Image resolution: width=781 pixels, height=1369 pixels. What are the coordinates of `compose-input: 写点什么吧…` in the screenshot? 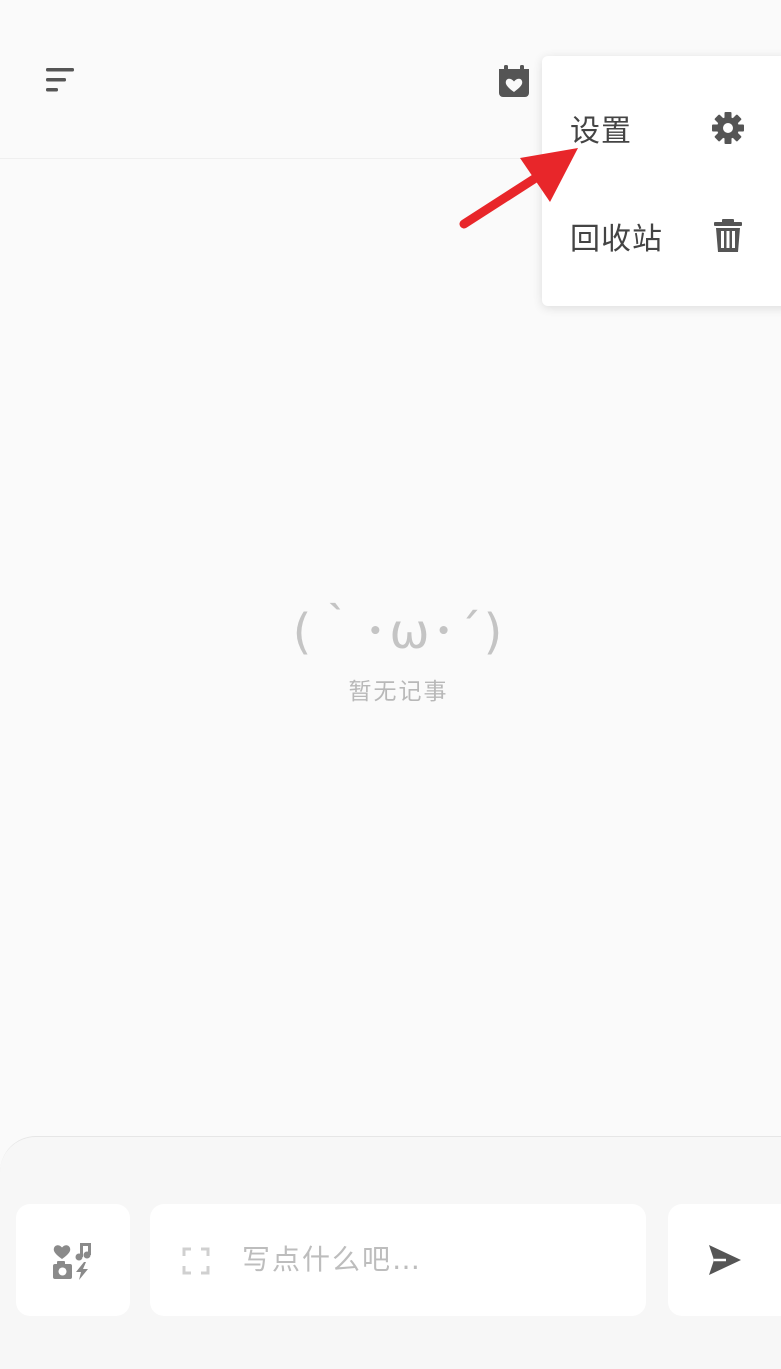 It's located at (398, 1260).